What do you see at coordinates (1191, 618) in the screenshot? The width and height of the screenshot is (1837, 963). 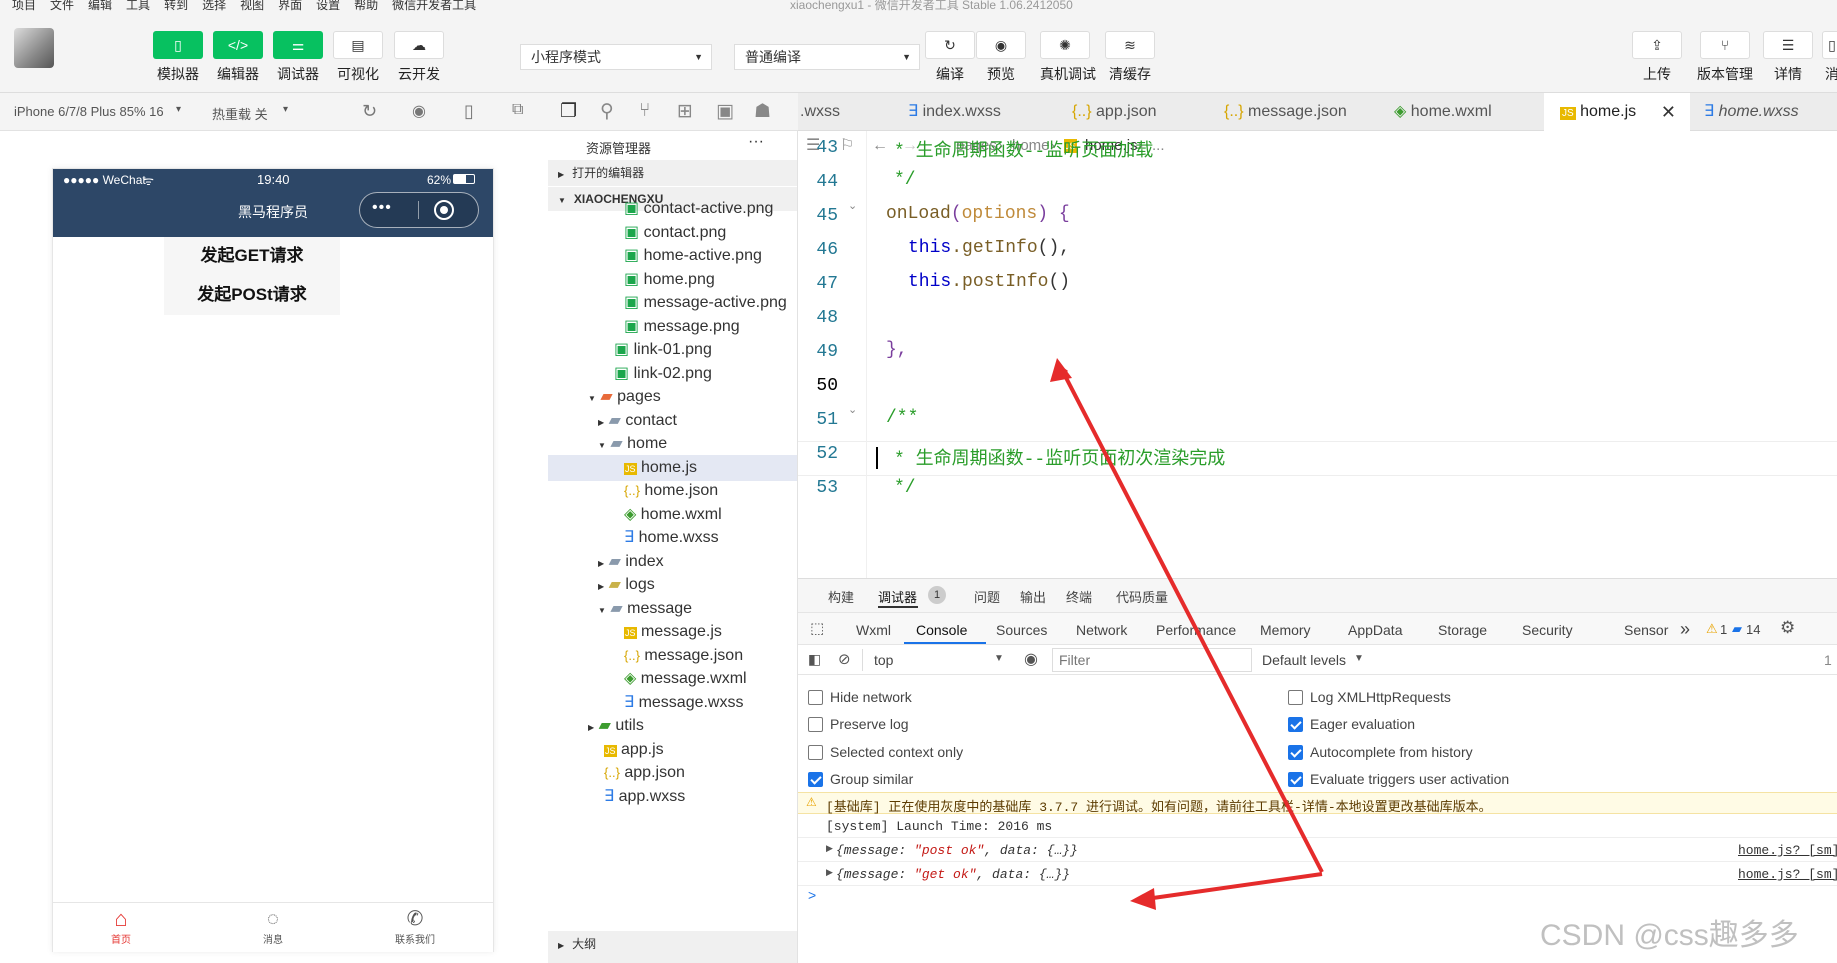 I see `arrow-to-postinfo` at bounding box center [1191, 618].